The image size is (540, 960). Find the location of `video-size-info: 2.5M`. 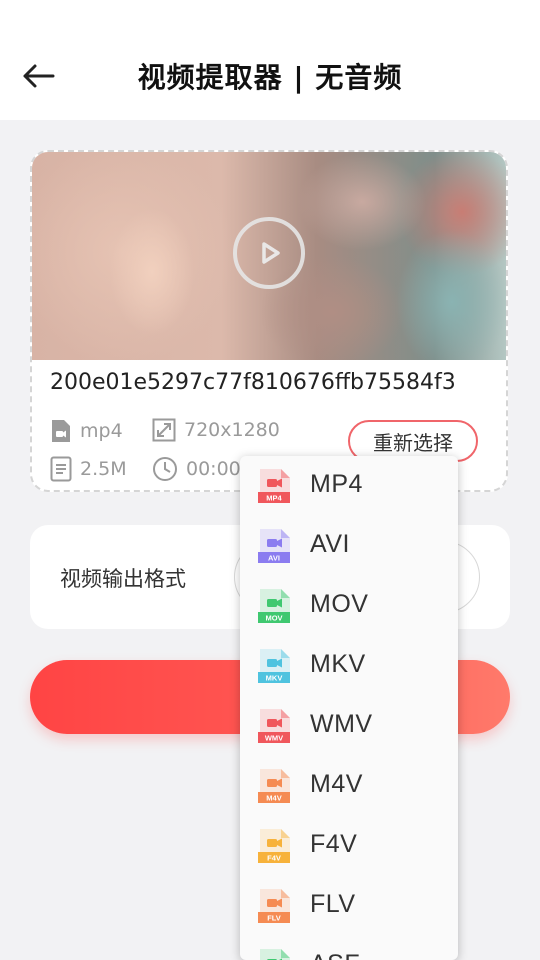

video-size-info: 2.5M is located at coordinates (88, 469).